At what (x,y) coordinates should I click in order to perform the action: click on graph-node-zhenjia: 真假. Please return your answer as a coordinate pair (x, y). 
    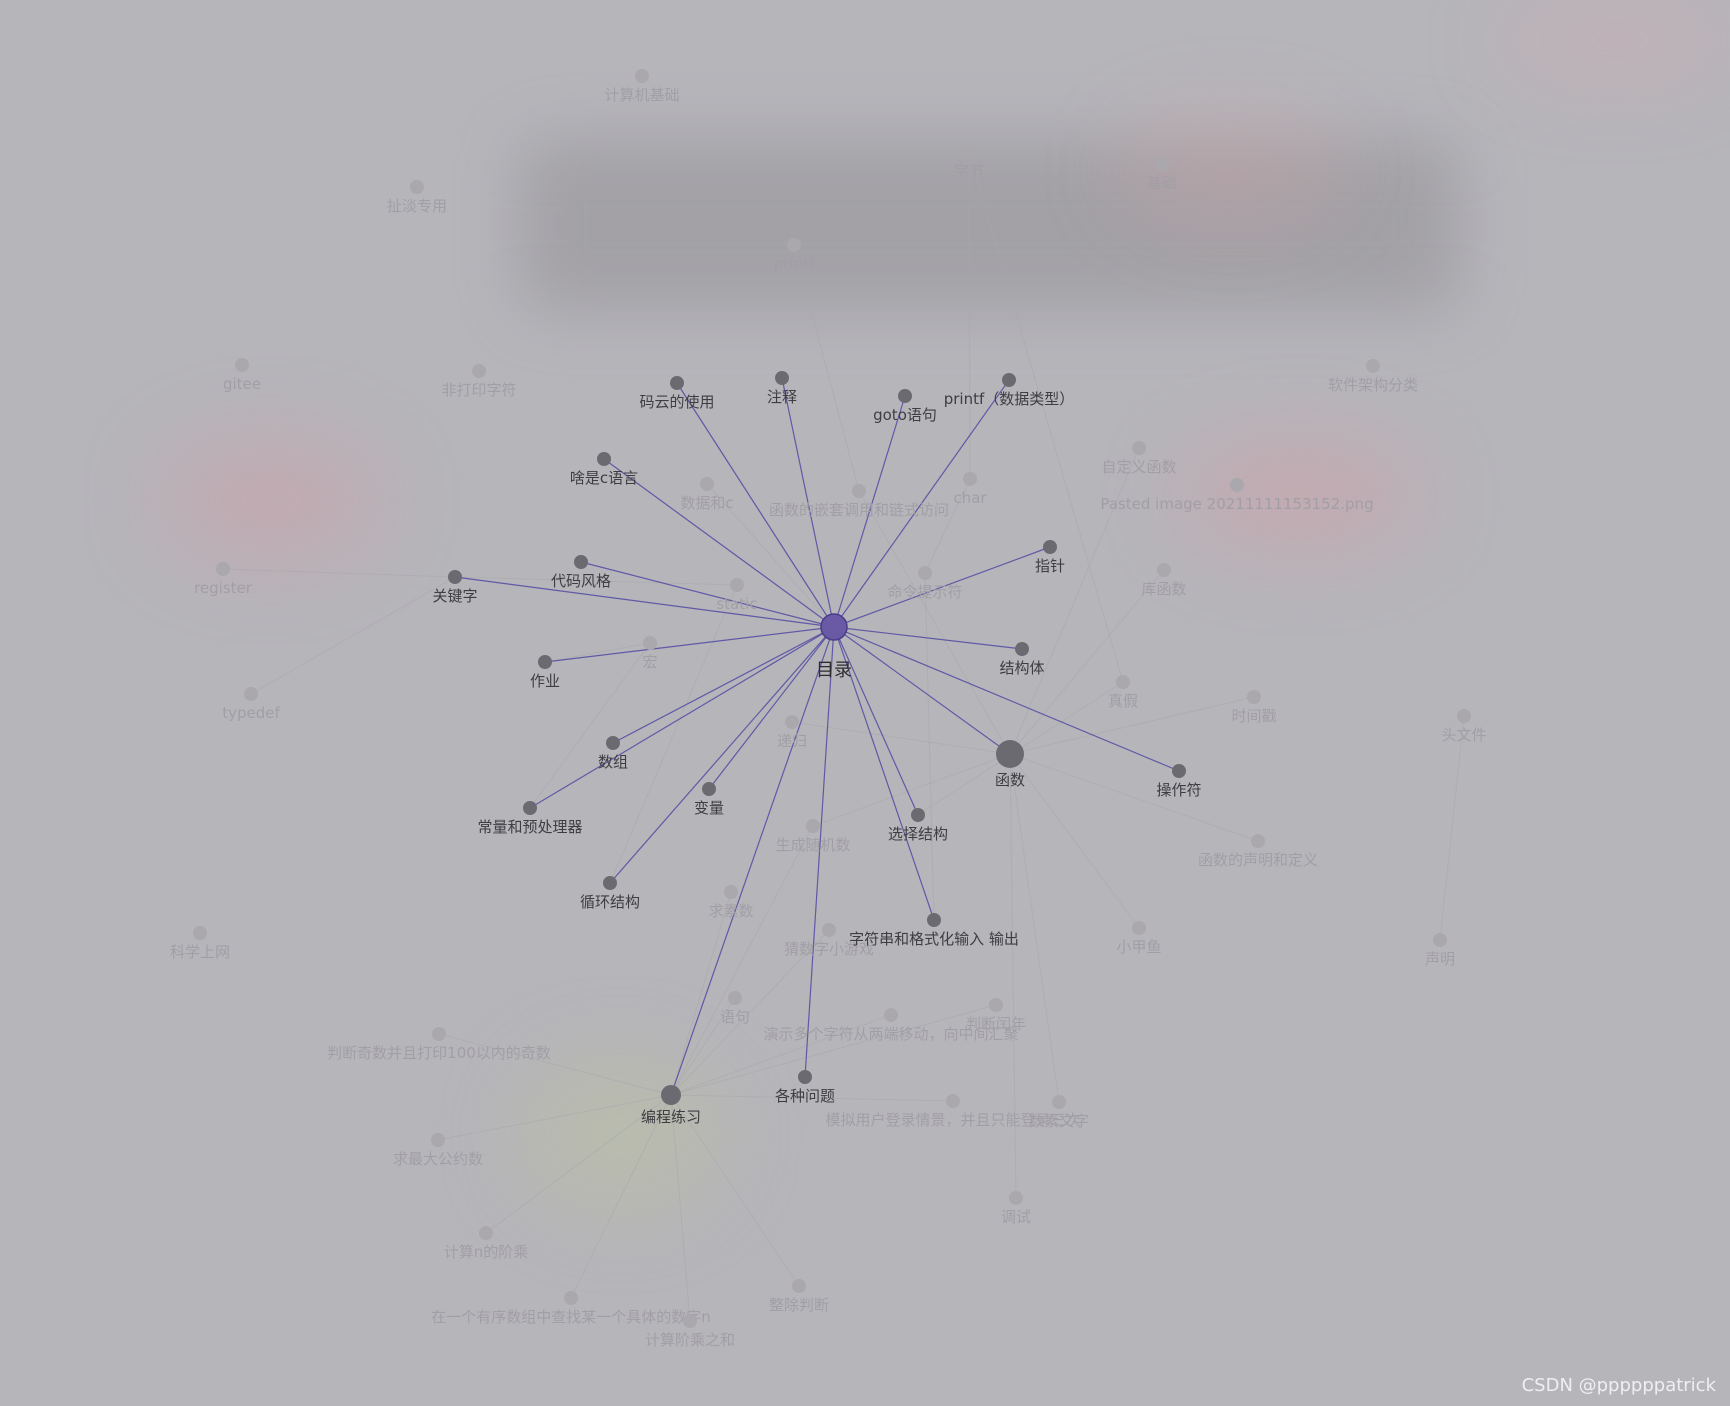
    Looking at the image, I should click on (1123, 692).